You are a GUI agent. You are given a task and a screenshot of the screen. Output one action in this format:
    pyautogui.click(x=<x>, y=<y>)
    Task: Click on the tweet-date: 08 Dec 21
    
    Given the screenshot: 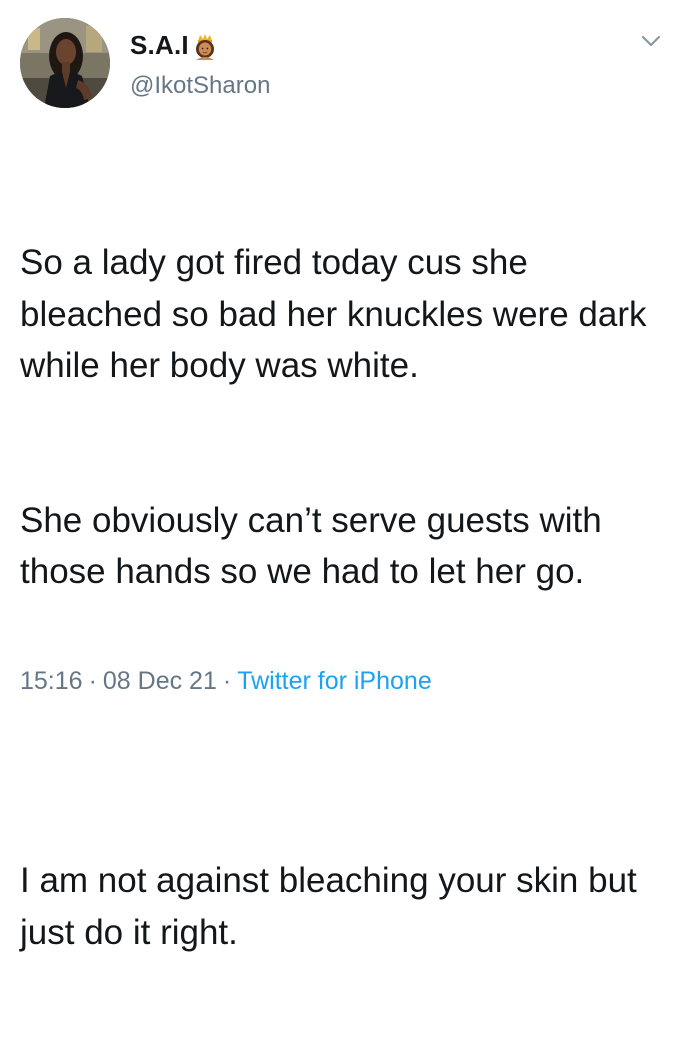 What is the action you would take?
    pyautogui.click(x=160, y=681)
    